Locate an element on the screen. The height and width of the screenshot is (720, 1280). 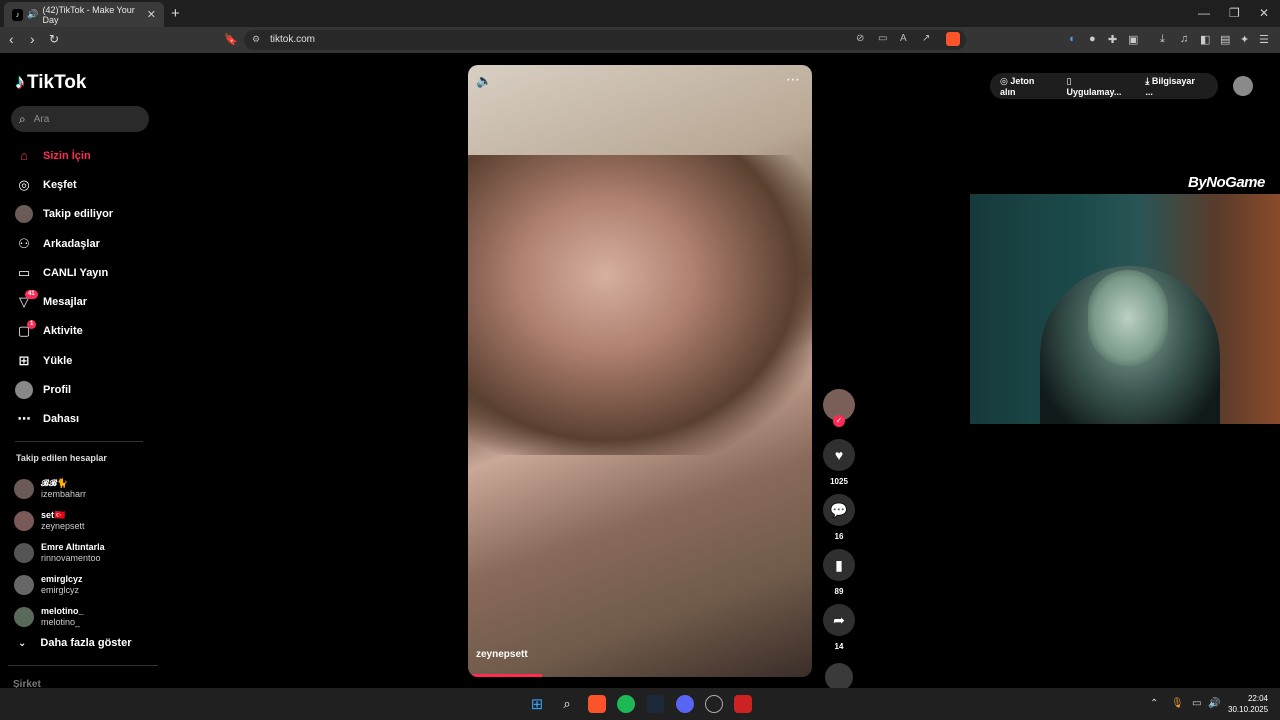
avatar is located at coordinates (24, 521).